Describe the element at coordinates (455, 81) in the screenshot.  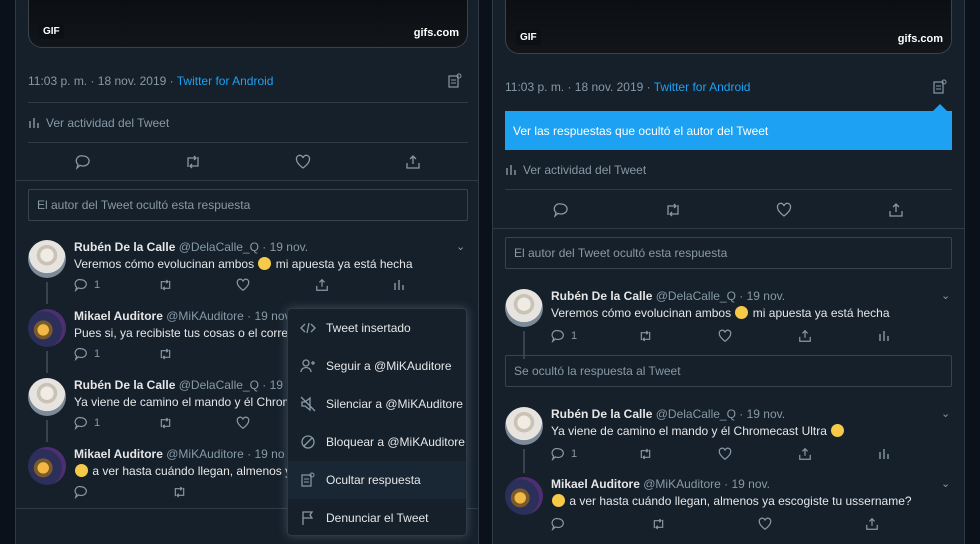
I see `tweet-analytics-icon` at that location.